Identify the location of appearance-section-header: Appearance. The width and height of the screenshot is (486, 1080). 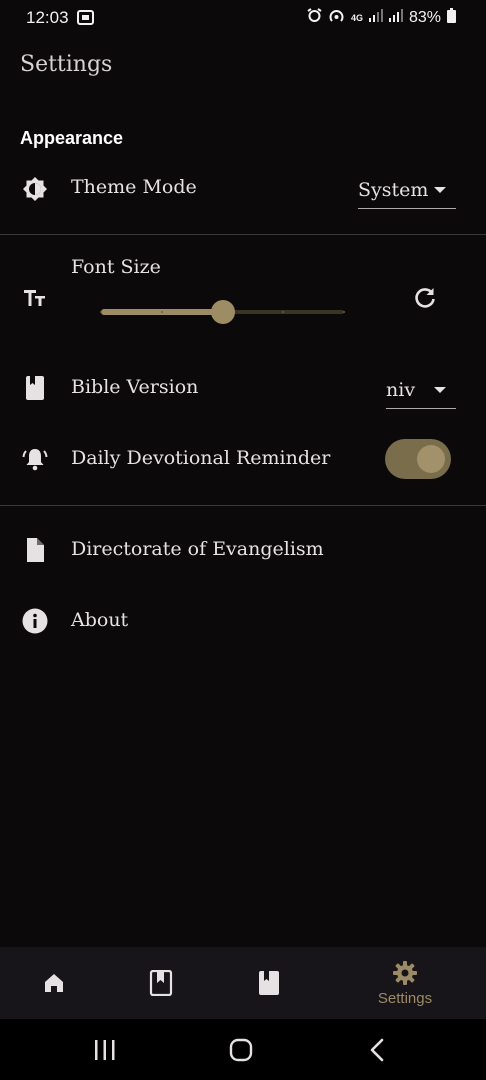
(72, 138).